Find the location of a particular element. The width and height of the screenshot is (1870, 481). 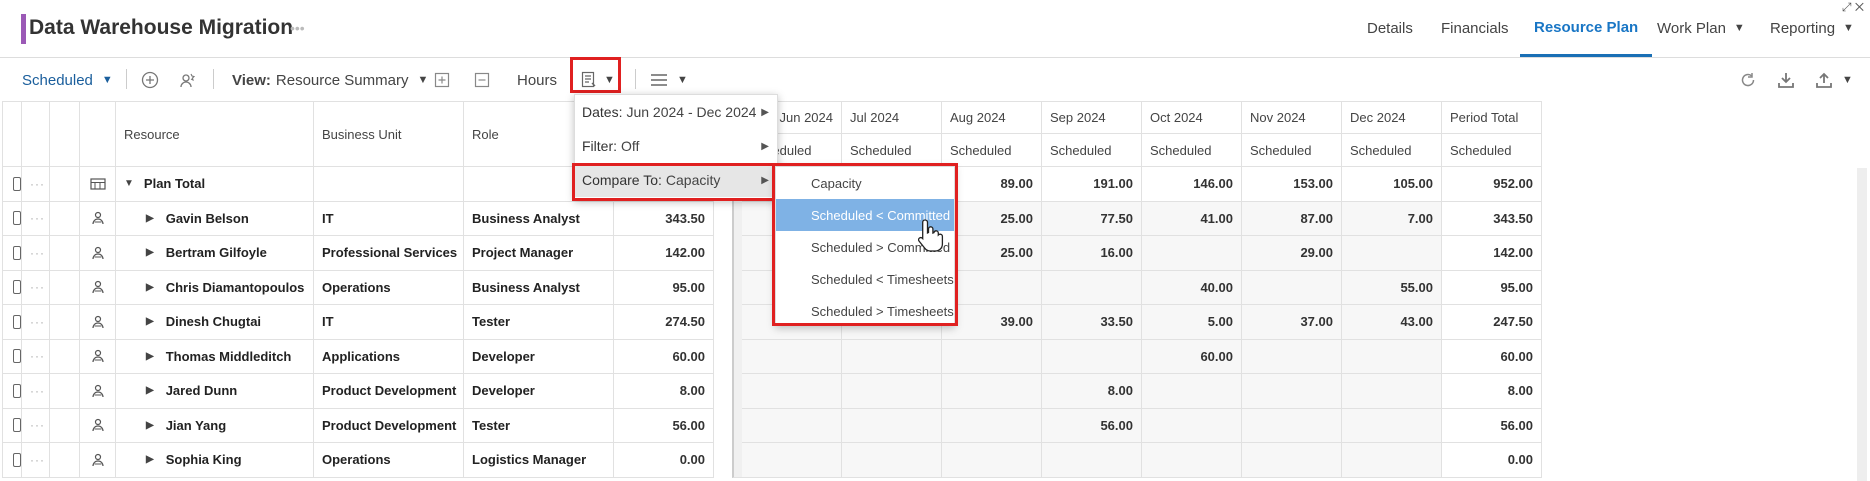

person-icon is located at coordinates (97, 425).